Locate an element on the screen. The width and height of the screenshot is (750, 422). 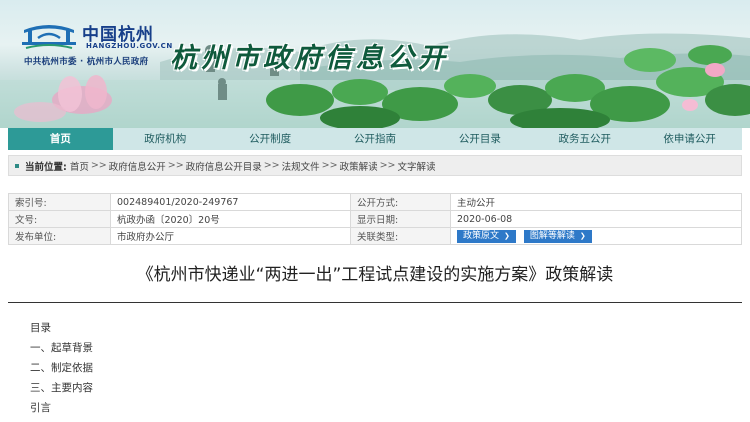
breadcrumb-label: 当前位置: is located at coordinates (46, 167).